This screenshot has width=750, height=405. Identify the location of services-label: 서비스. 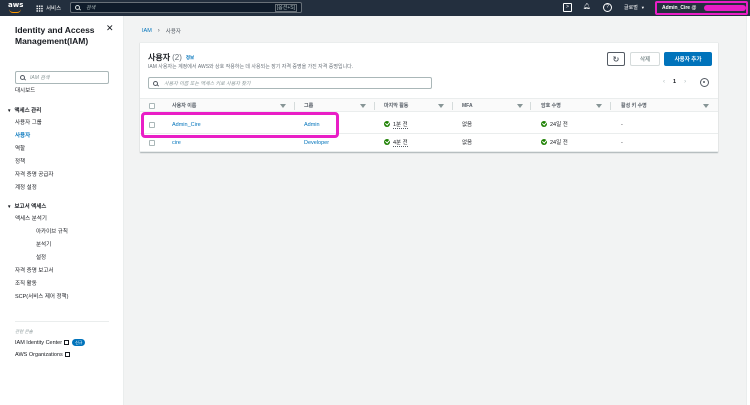
(54, 9).